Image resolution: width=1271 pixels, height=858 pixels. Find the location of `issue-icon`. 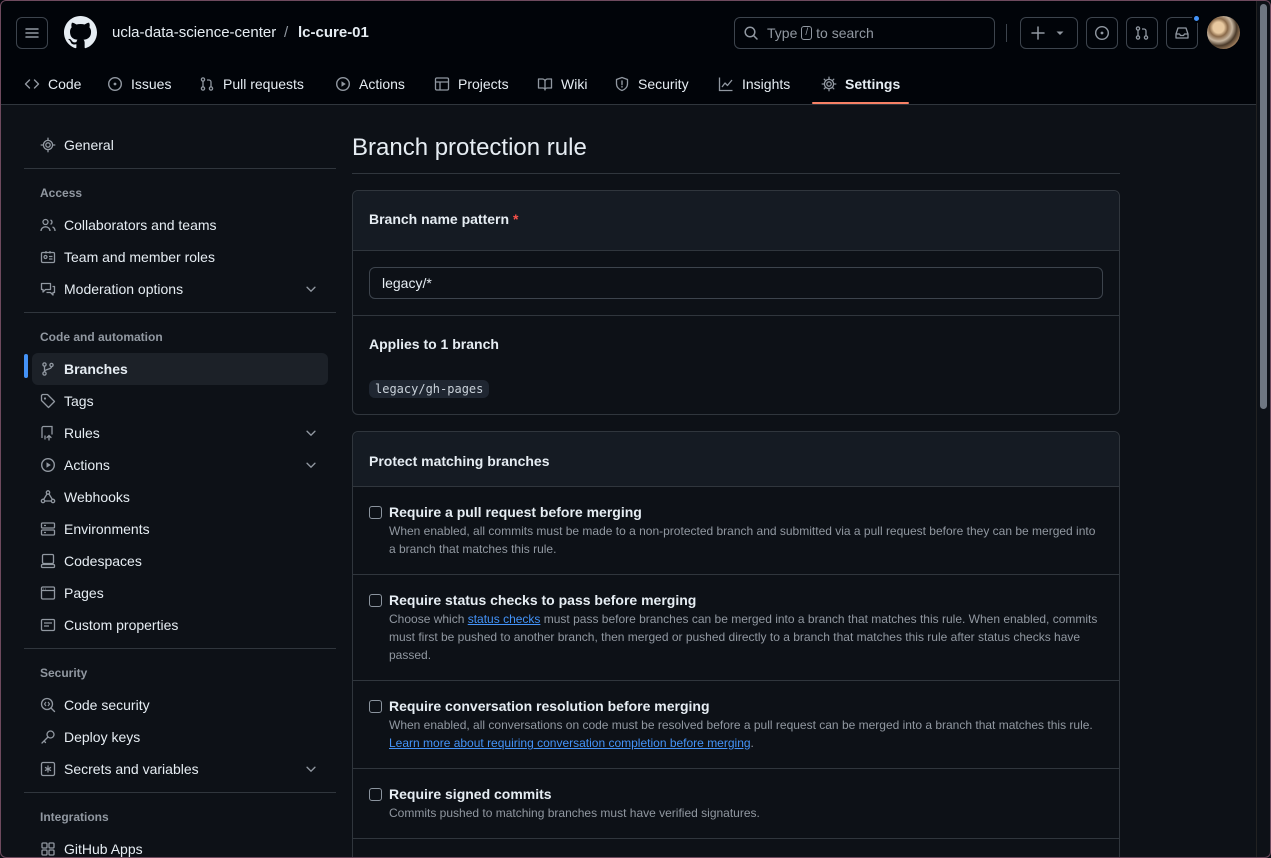

issue-icon is located at coordinates (115, 84).